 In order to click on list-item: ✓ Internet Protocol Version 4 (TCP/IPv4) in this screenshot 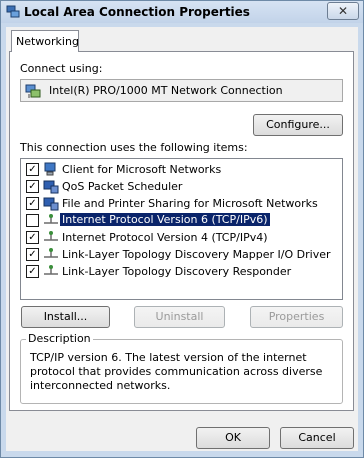, I will do `click(181, 237)`.